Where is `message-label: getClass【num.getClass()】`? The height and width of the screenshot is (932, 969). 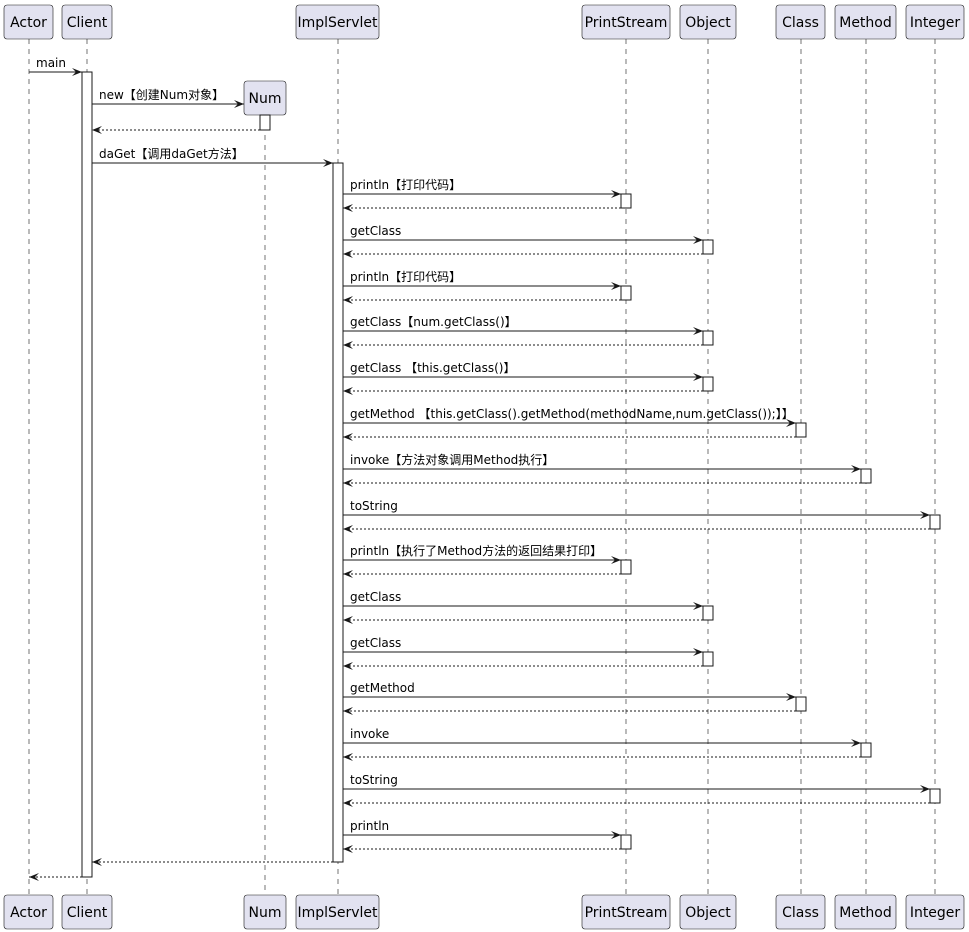 message-label: getClass【num.getClass()】 is located at coordinates (433, 322).